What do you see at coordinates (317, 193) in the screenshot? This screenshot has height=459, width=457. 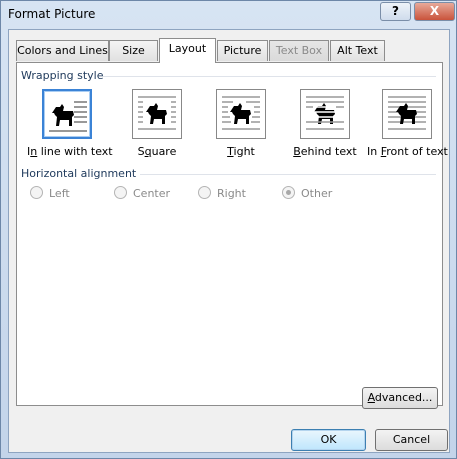 I see `align-other-label: Other` at bounding box center [317, 193].